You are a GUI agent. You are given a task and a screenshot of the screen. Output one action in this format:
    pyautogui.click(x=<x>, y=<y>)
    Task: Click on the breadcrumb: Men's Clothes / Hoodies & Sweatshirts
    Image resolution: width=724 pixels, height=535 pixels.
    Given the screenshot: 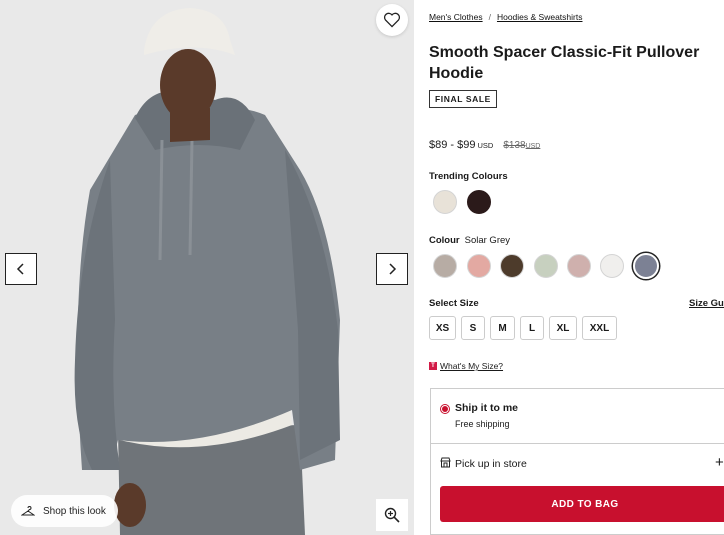 What is the action you would take?
    pyautogui.click(x=505, y=17)
    